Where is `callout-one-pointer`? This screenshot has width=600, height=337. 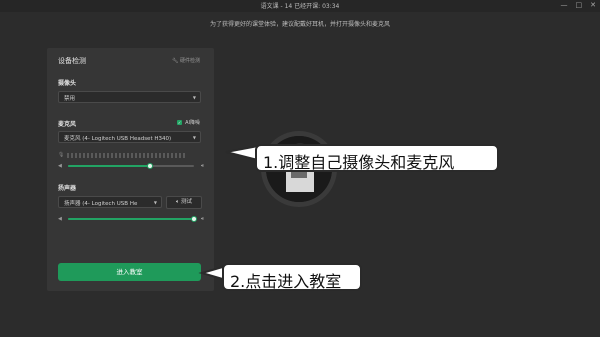 callout-one-pointer is located at coordinates (242, 153).